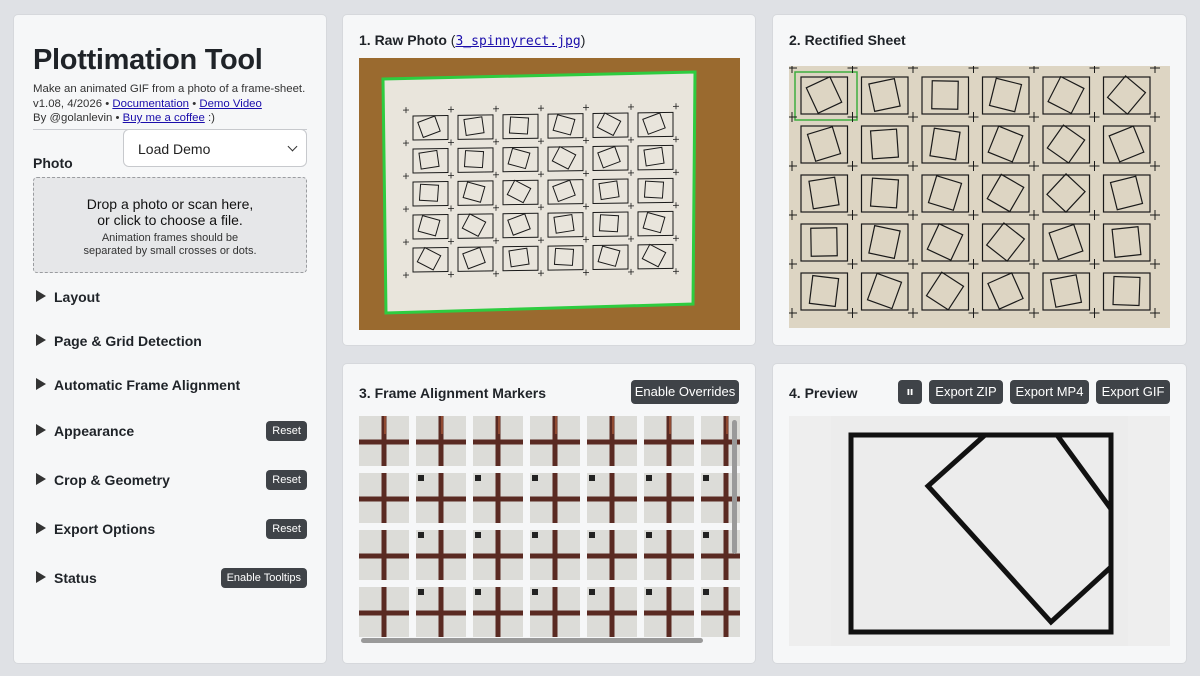 The width and height of the screenshot is (1200, 676). Describe the element at coordinates (517, 41) in the screenshot. I see `raw-photo-filename-link: 3_spinnyrect.jpg` at that location.